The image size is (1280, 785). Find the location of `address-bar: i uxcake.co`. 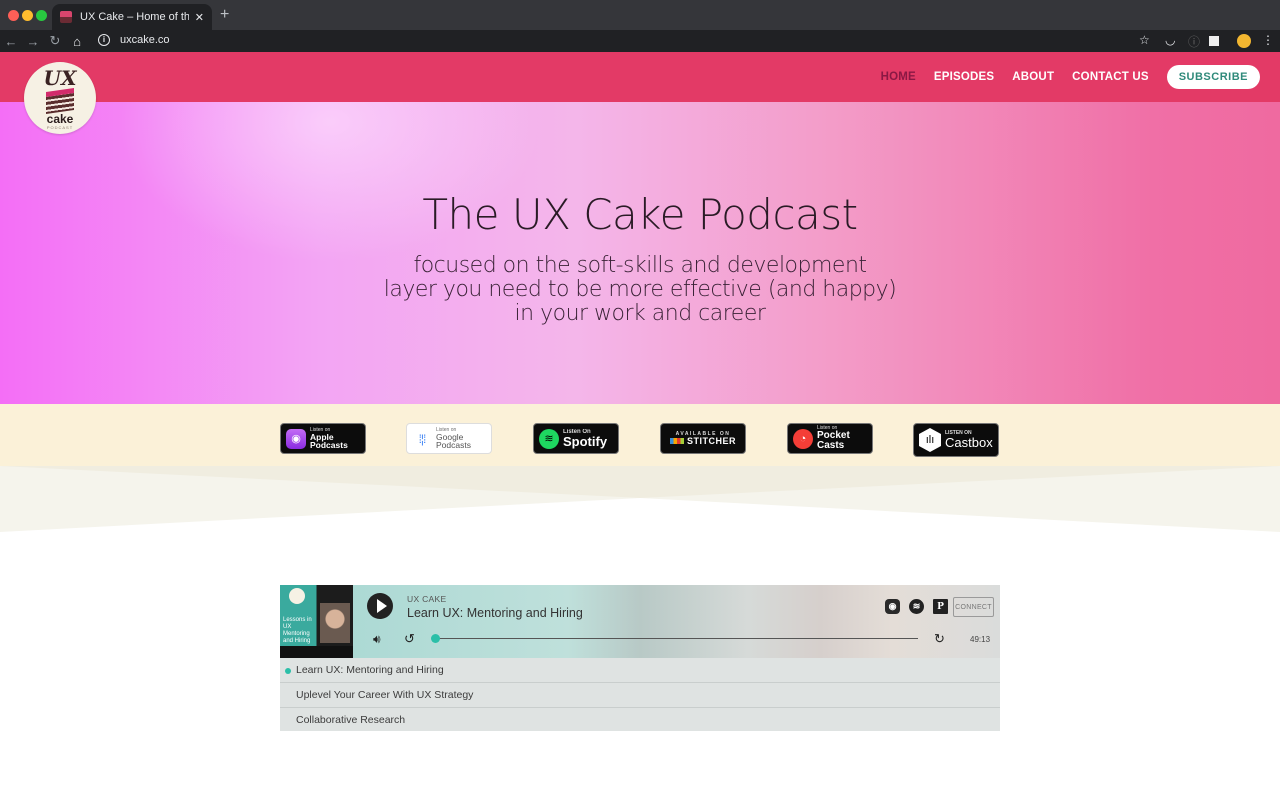

address-bar: i uxcake.co is located at coordinates (131, 40).